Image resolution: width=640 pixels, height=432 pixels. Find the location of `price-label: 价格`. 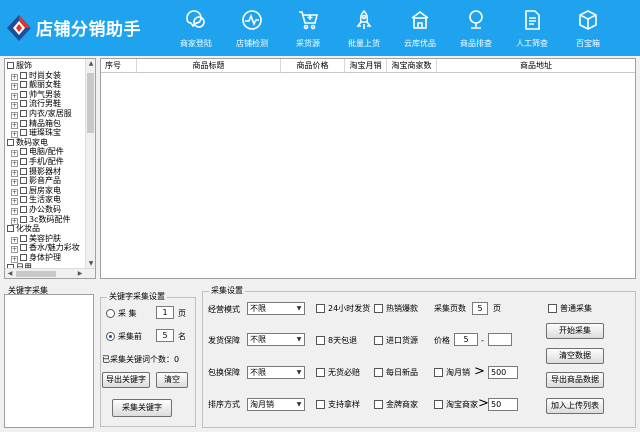

price-label: 价格 is located at coordinates (442, 340).